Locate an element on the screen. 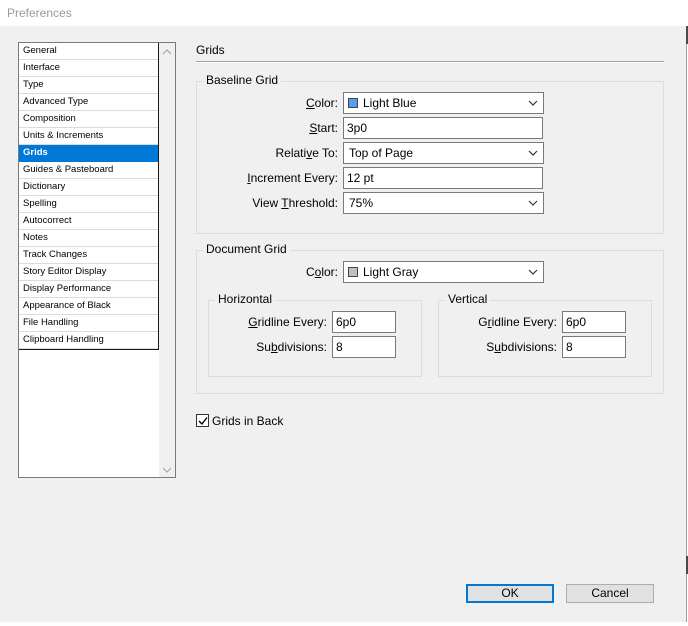 The image size is (688, 626). vertical-subdivisions-label: Subdivisions: is located at coordinates (521, 347).